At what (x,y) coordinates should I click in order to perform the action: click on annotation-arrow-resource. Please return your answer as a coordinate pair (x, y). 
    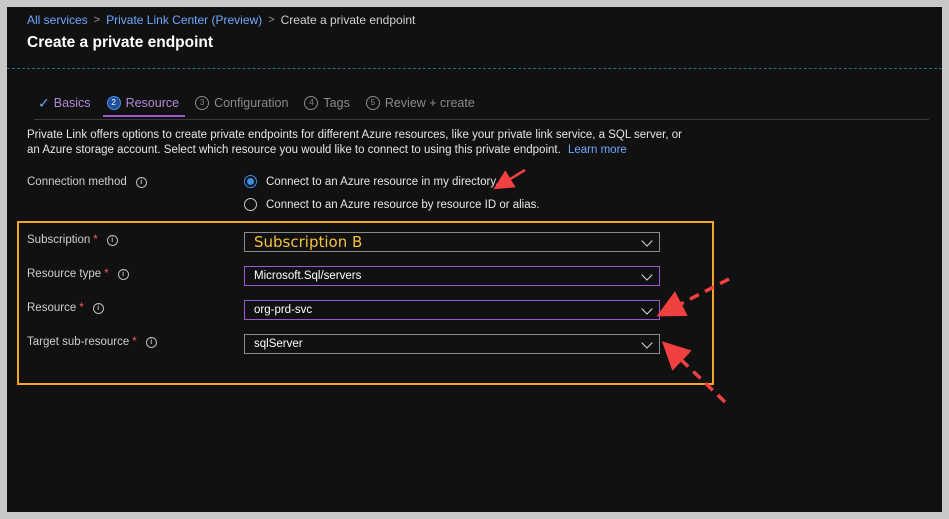
    Looking at the image, I should click on (693, 297).